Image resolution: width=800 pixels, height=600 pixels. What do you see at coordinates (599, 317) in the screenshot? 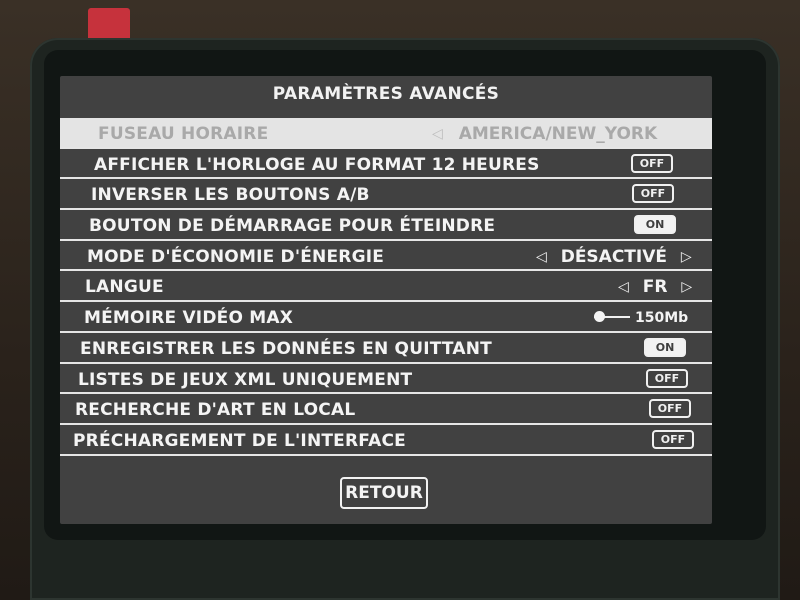
I see `slider-knob` at bounding box center [599, 317].